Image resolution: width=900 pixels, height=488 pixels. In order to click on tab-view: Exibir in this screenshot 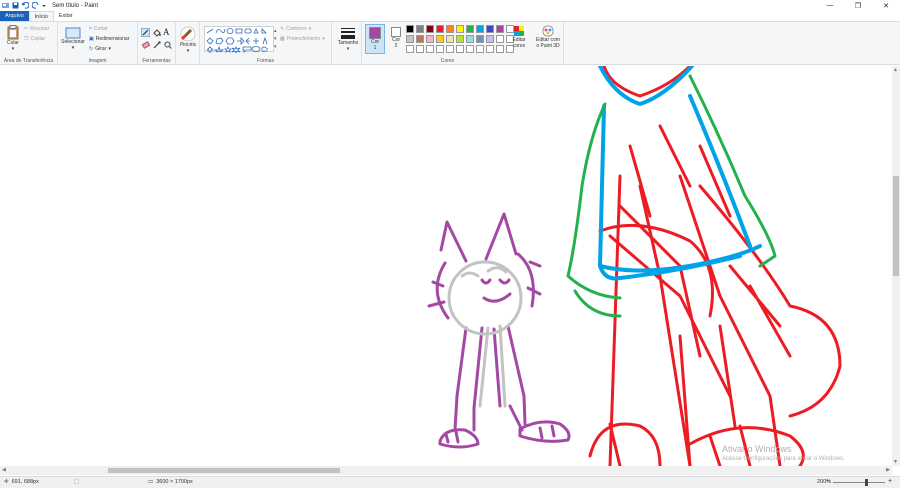, I will do `click(66, 16)`.